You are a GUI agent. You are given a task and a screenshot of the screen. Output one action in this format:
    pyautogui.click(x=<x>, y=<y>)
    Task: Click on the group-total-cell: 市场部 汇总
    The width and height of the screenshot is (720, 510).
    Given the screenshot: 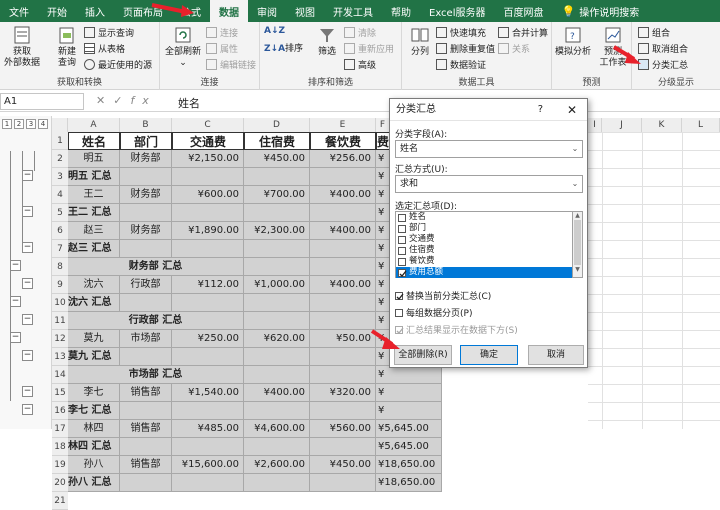 What is the action you would take?
    pyautogui.click(x=156, y=375)
    